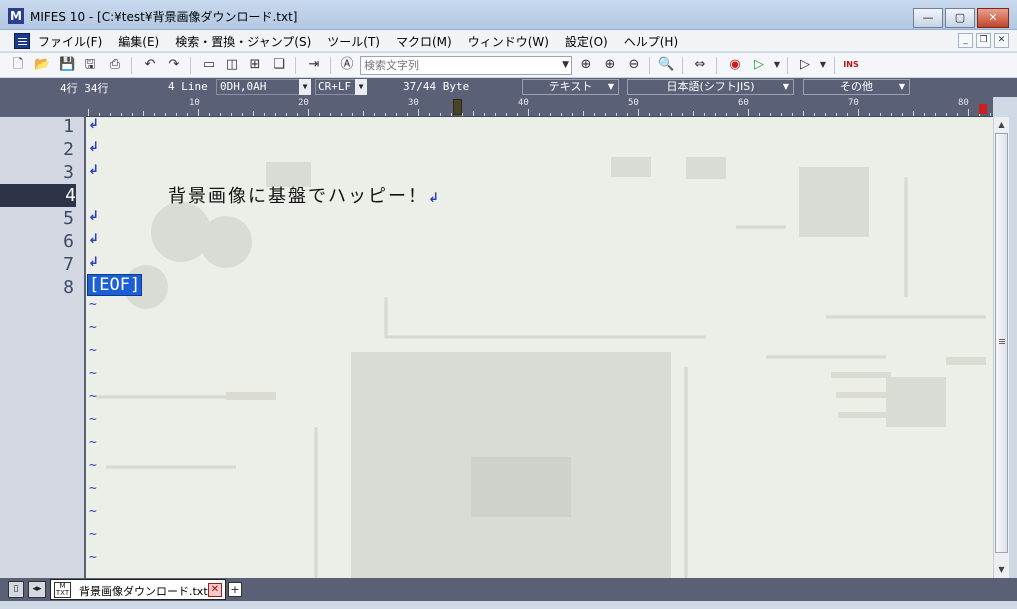 The image size is (1017, 609). Describe the element at coordinates (983, 40) in the screenshot. I see `mdi-restore-button: ❐` at that location.